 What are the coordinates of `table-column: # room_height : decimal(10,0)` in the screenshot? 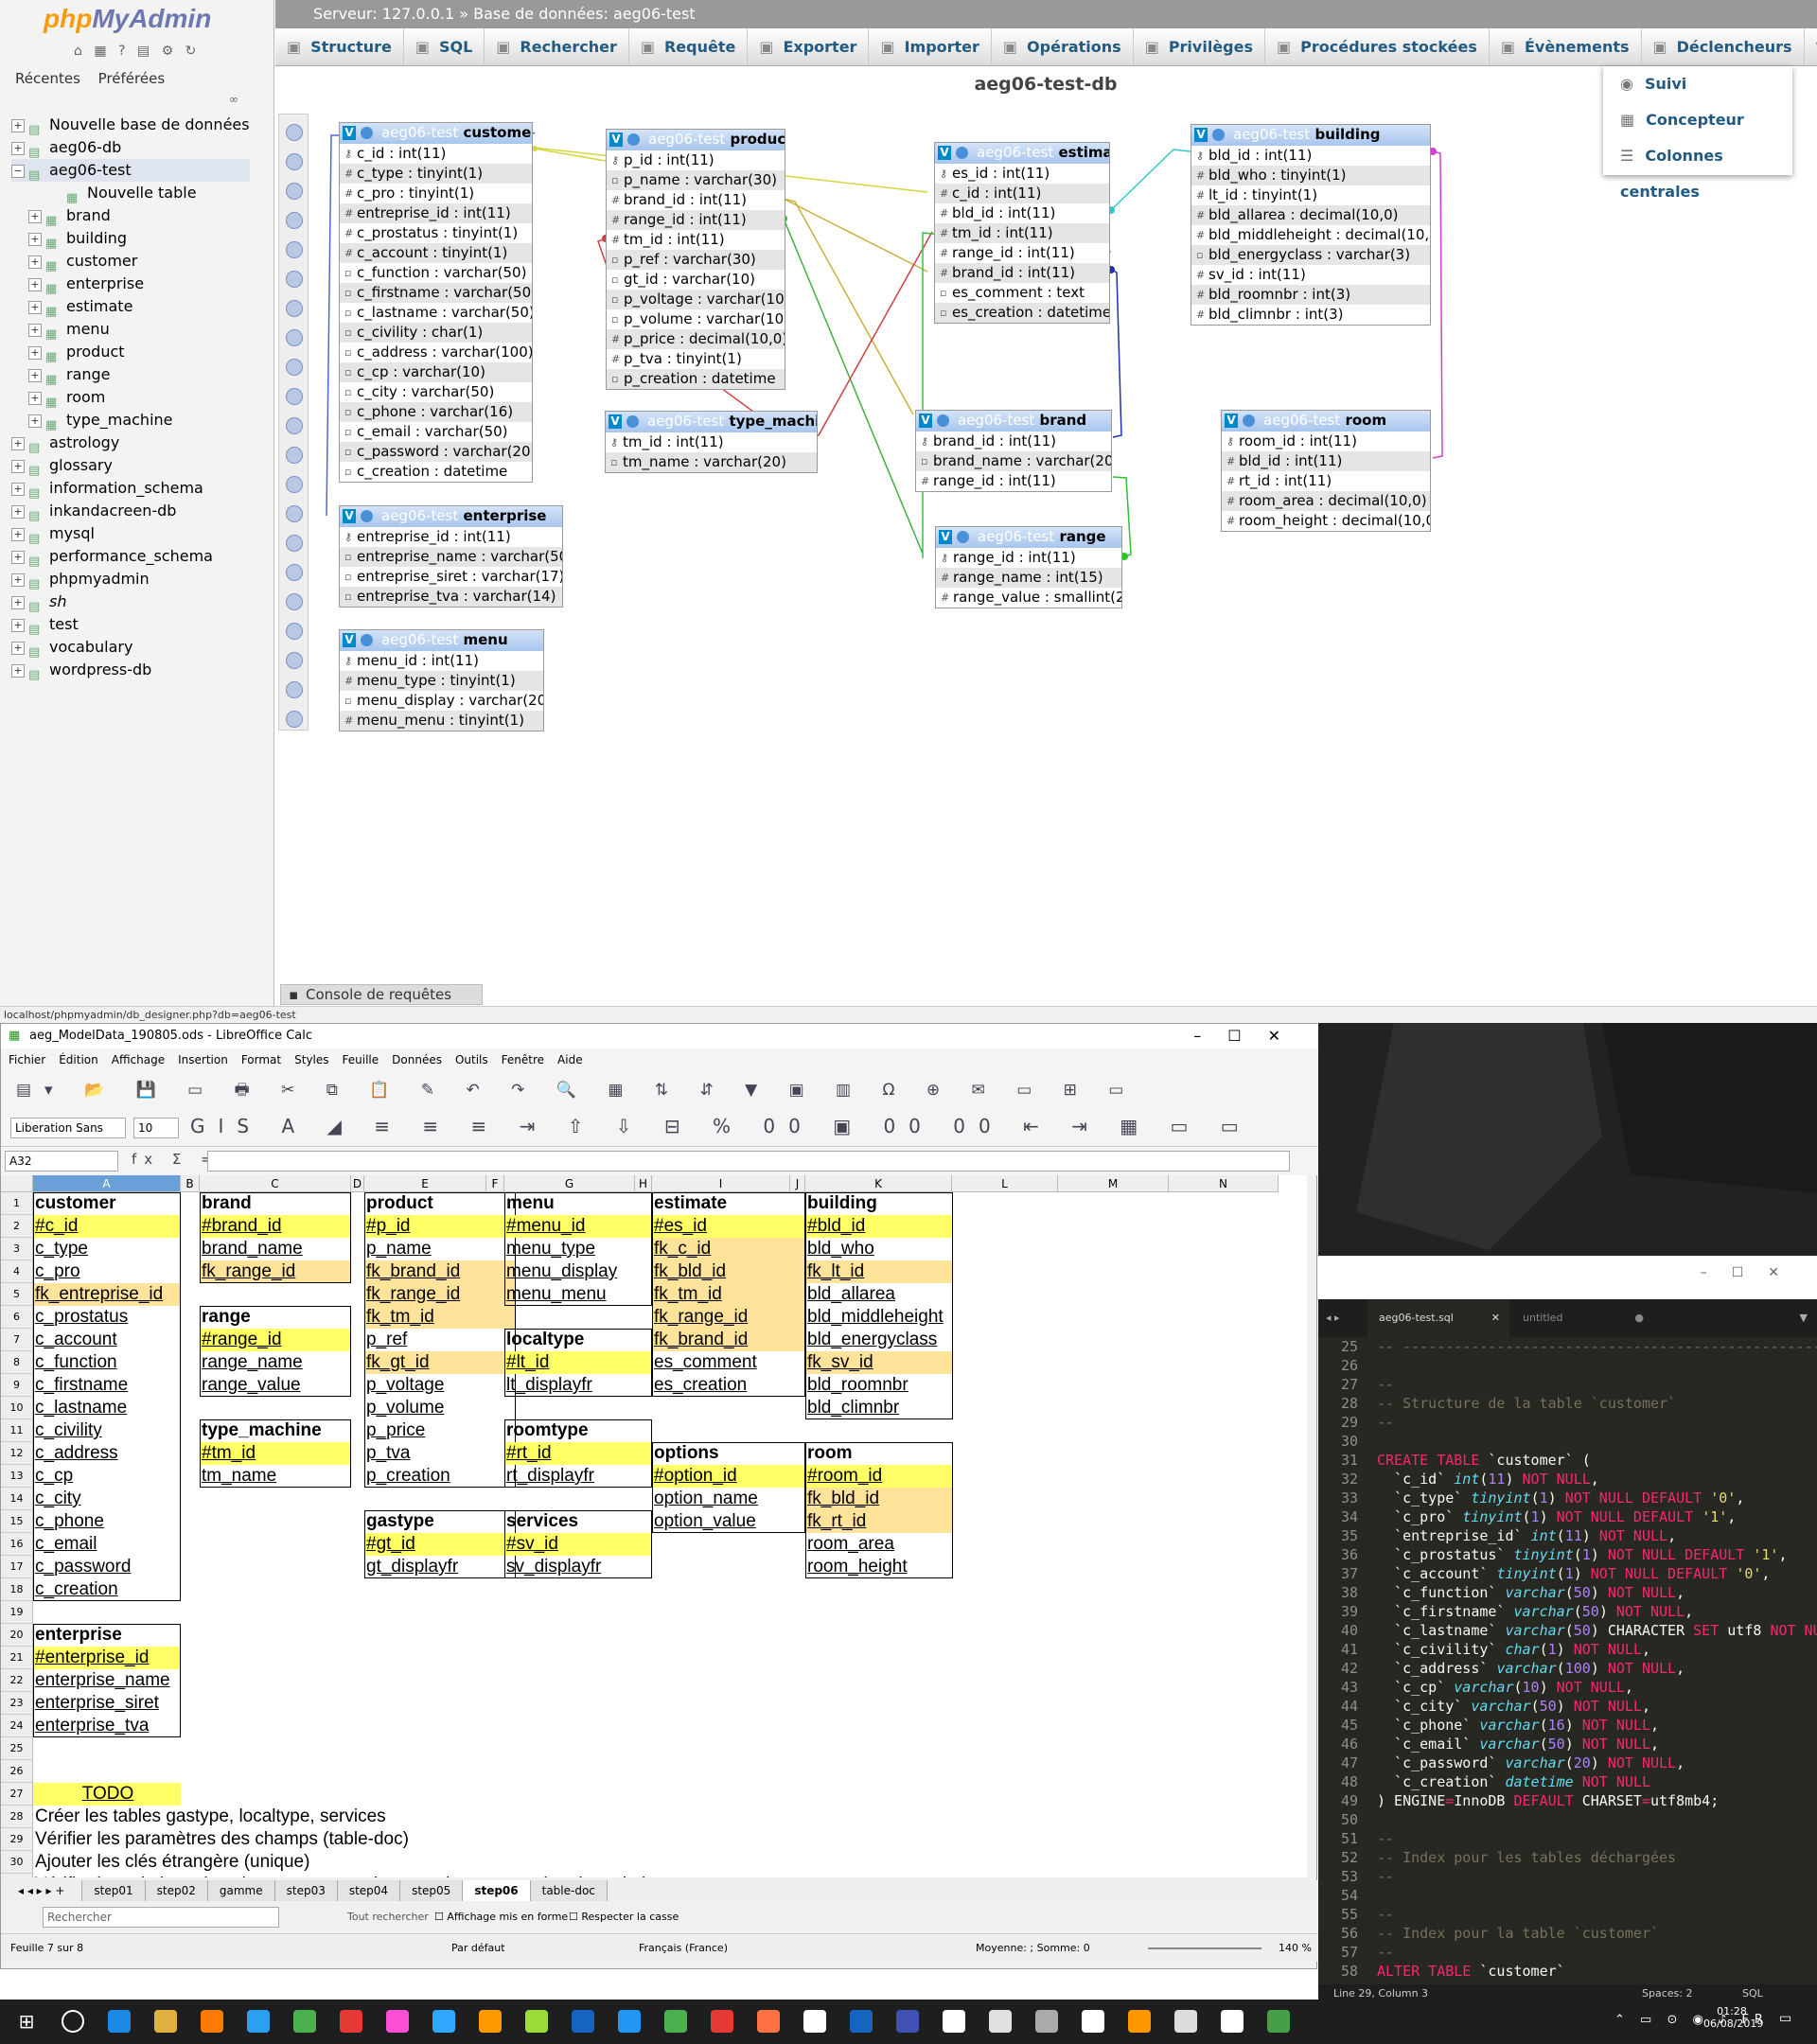 It's located at (1326, 521).